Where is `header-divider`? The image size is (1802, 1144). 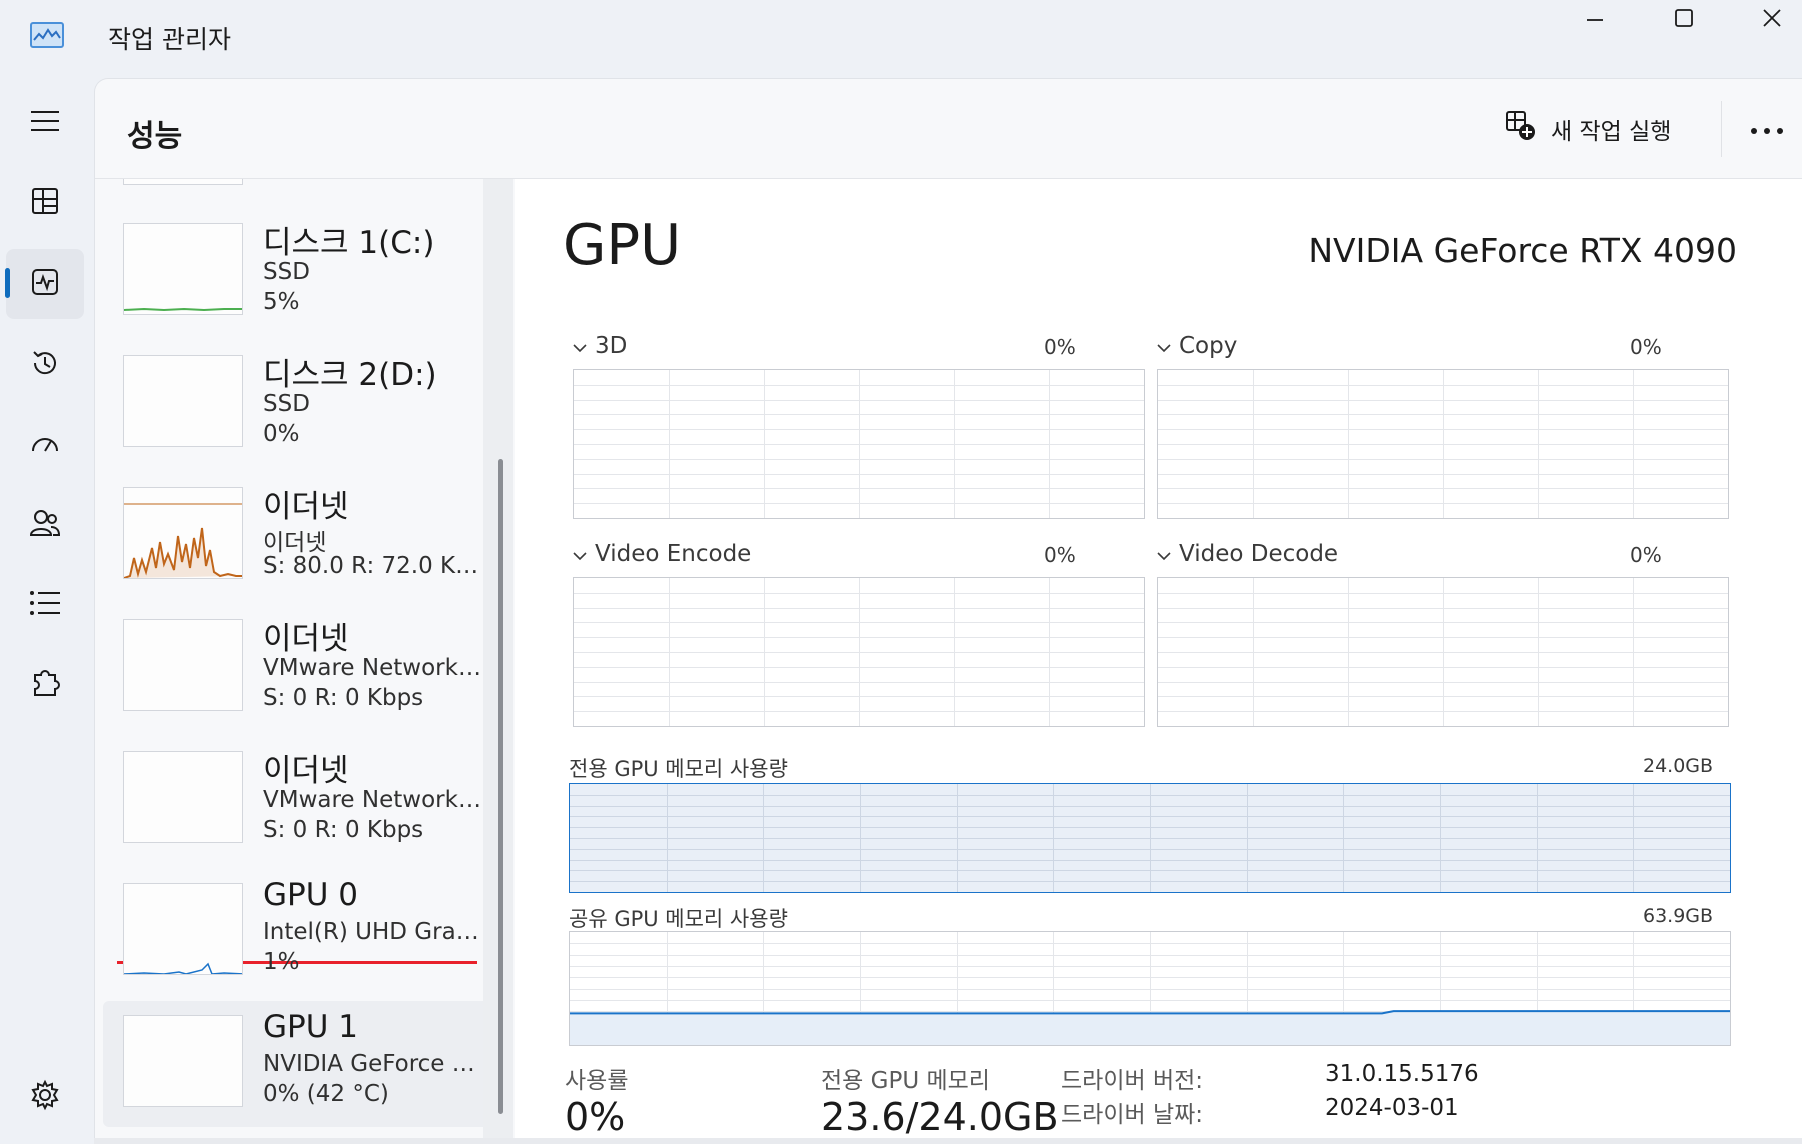
header-divider is located at coordinates (1721, 129).